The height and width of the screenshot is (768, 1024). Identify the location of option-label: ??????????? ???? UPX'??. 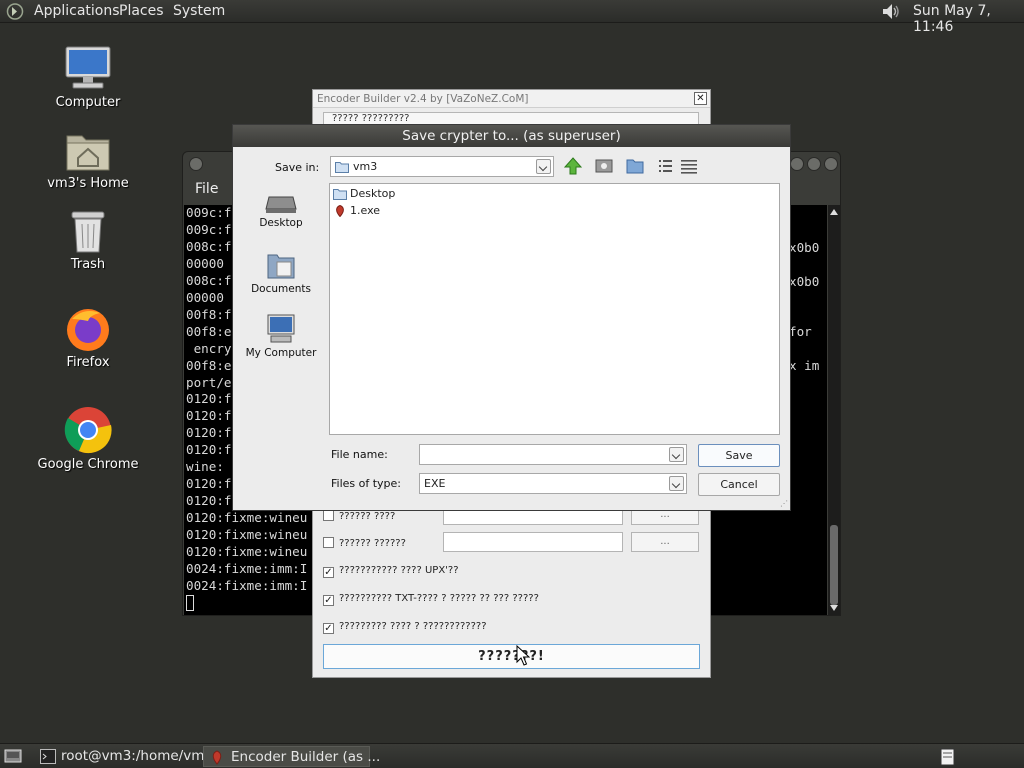
(399, 570).